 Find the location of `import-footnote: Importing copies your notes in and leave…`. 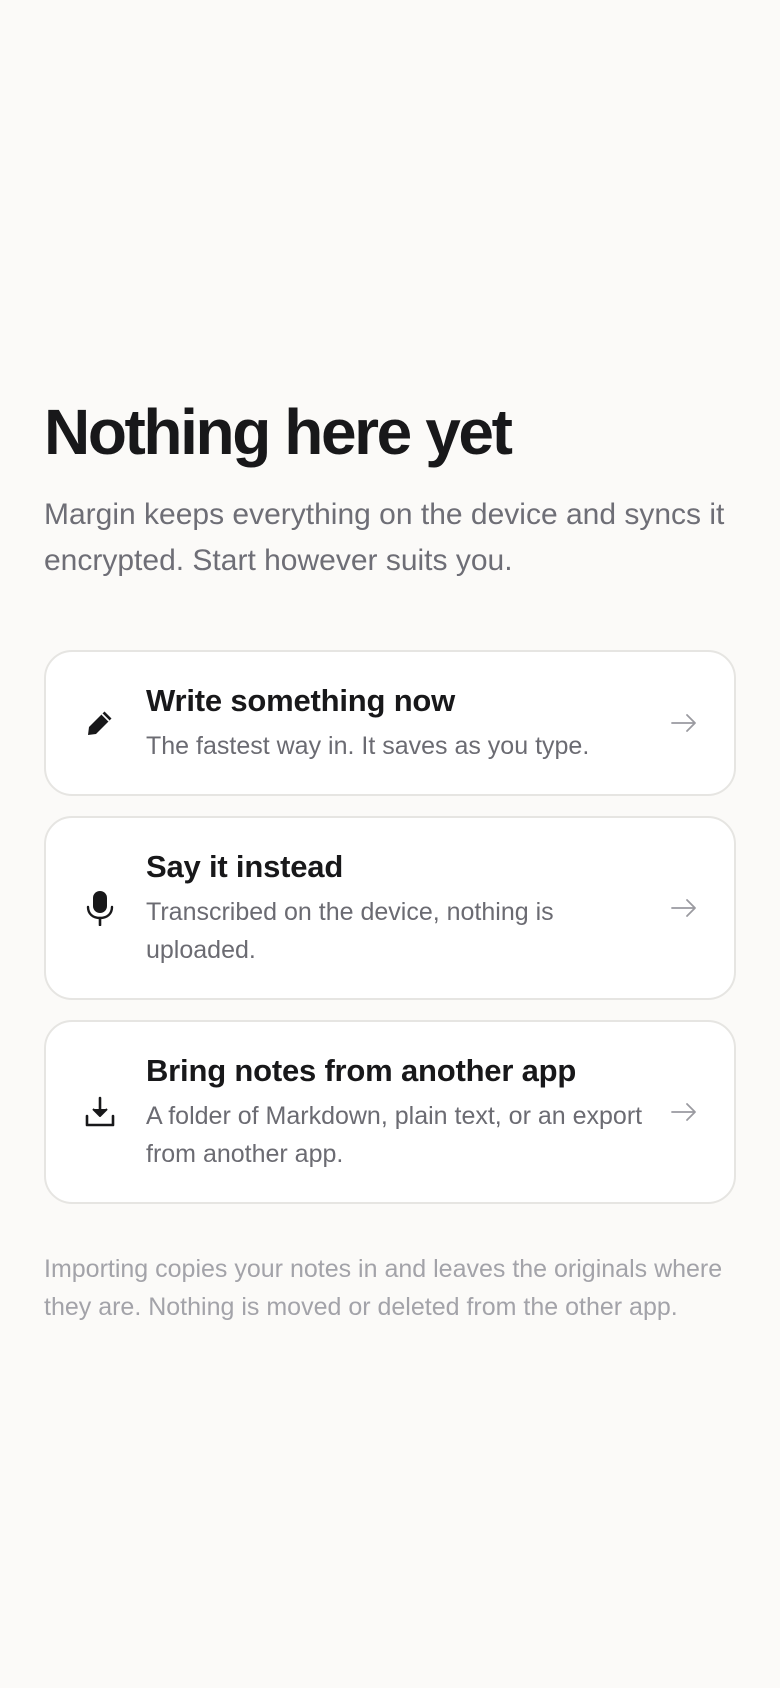

import-footnote: Importing copies your notes in and leave… is located at coordinates (383, 1288).